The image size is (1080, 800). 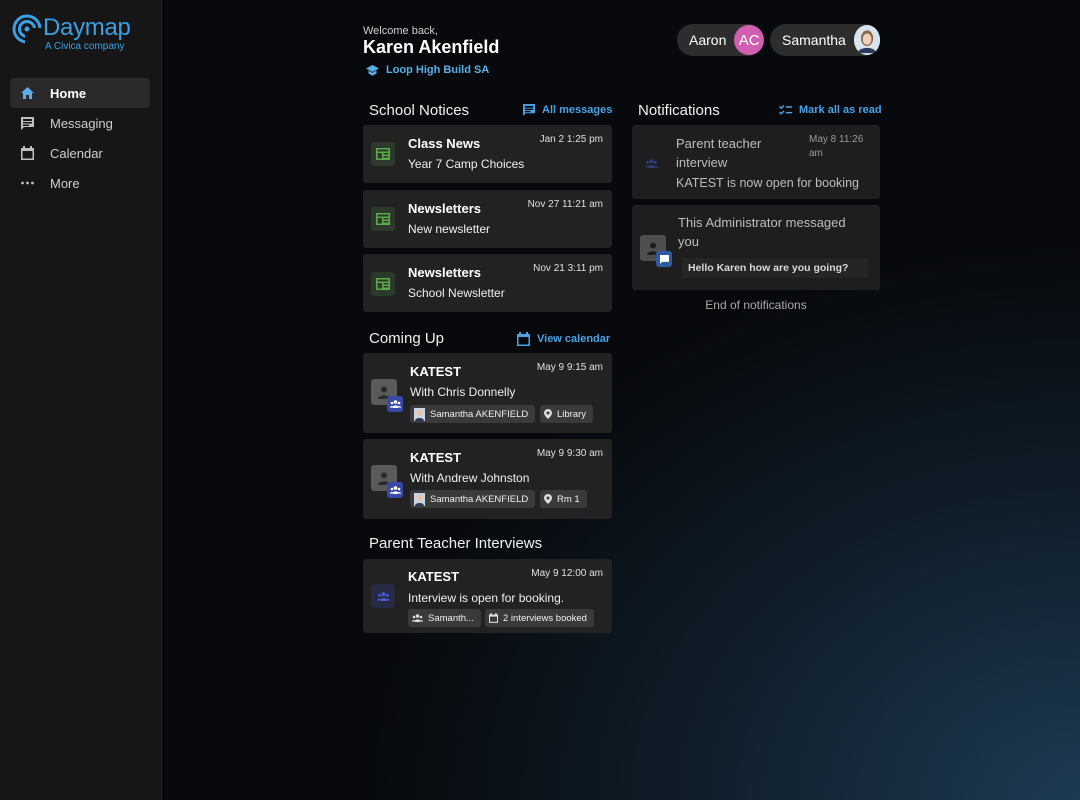 I want to click on notice-time: Nov 21 3:11 pm, so click(x=568, y=268).